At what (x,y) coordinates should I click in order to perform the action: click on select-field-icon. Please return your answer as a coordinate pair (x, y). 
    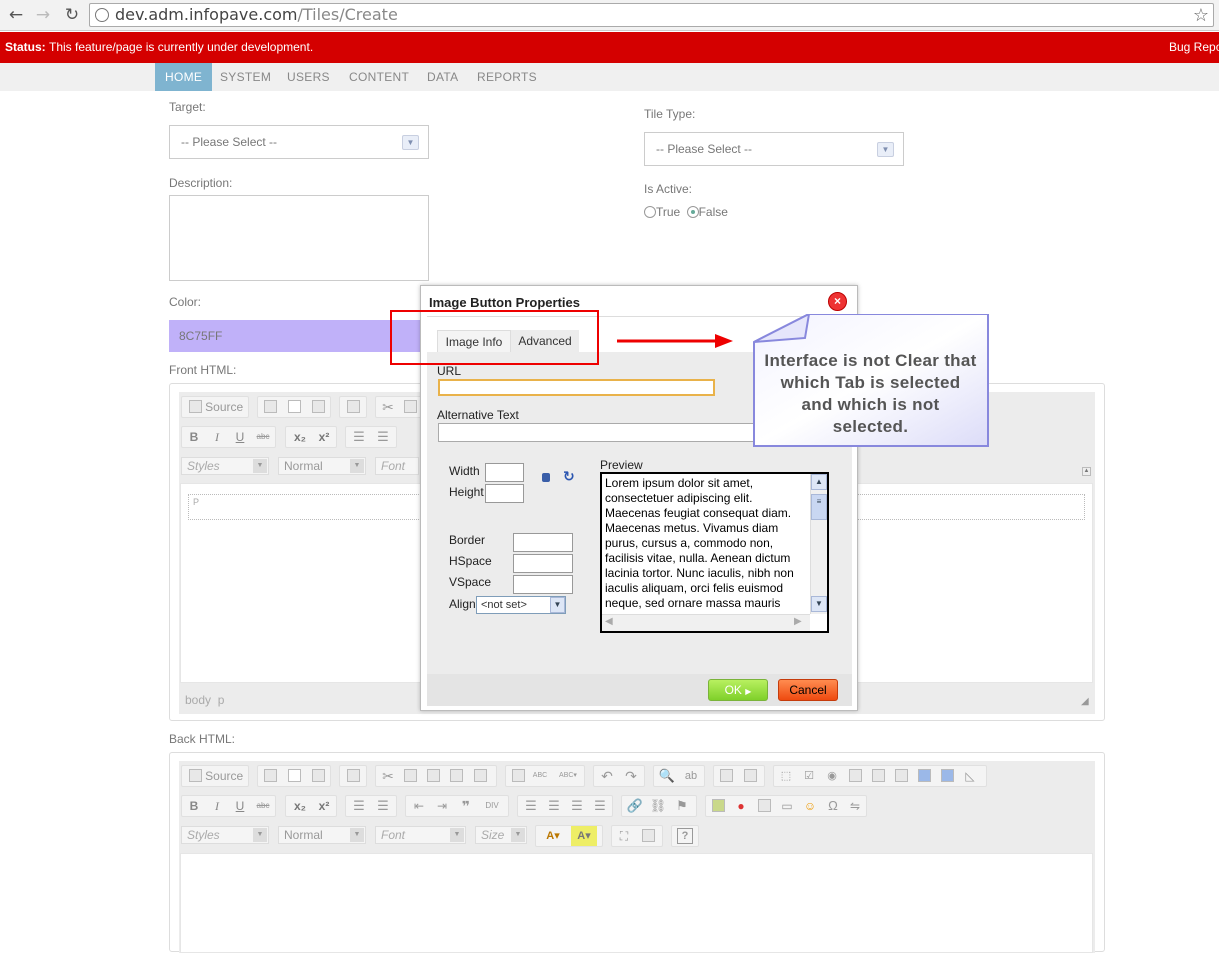
    Looking at the image, I should click on (901, 775).